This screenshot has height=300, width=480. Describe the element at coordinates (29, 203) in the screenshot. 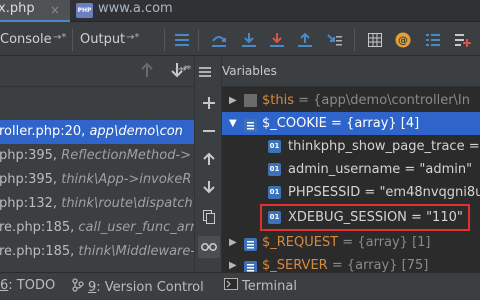

I see `frame-location: php:132,` at that location.